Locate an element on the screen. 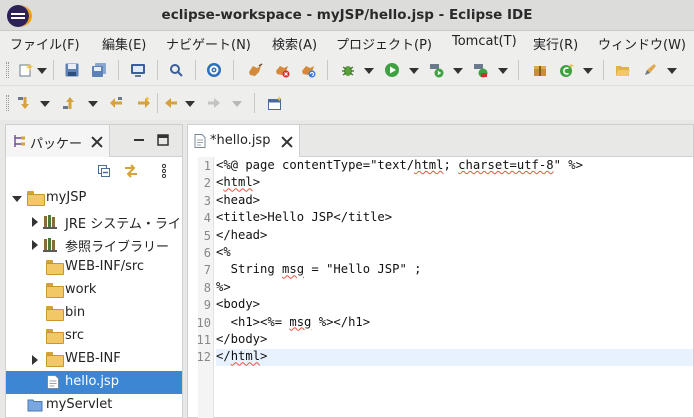  code-line: </html> is located at coordinates (454, 358).